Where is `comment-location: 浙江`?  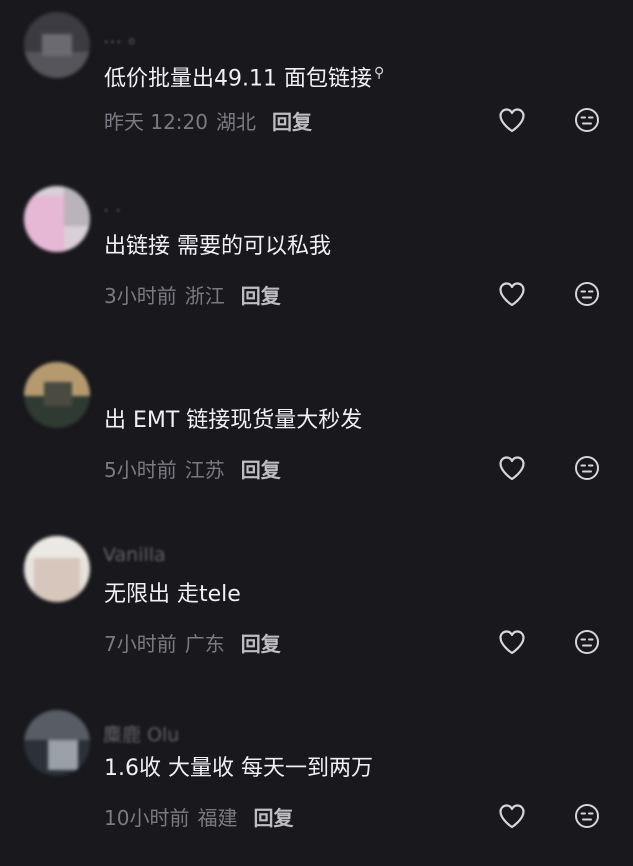
comment-location: 浙江 is located at coordinates (204, 295).